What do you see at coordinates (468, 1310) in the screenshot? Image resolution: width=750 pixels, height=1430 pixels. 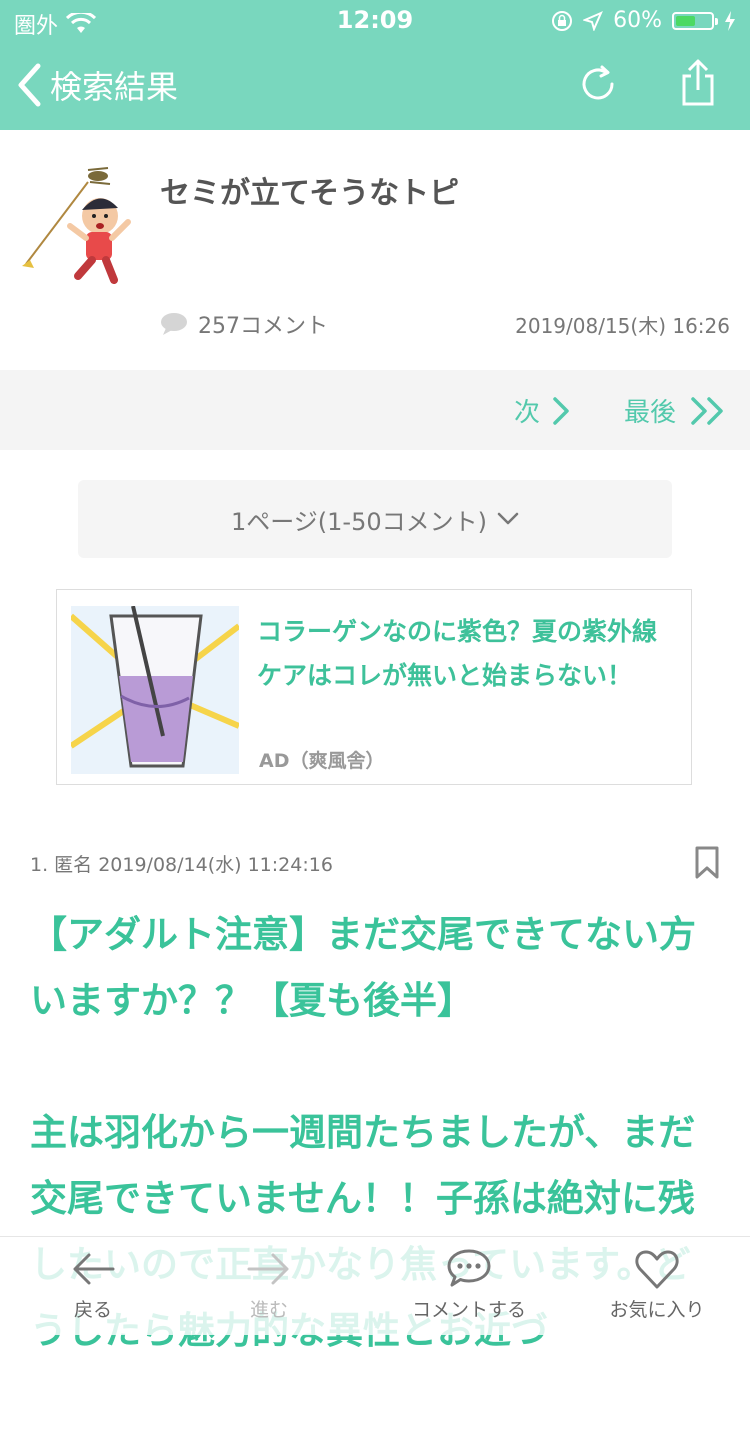 I see `comment-button-label: コメントする` at bounding box center [468, 1310].